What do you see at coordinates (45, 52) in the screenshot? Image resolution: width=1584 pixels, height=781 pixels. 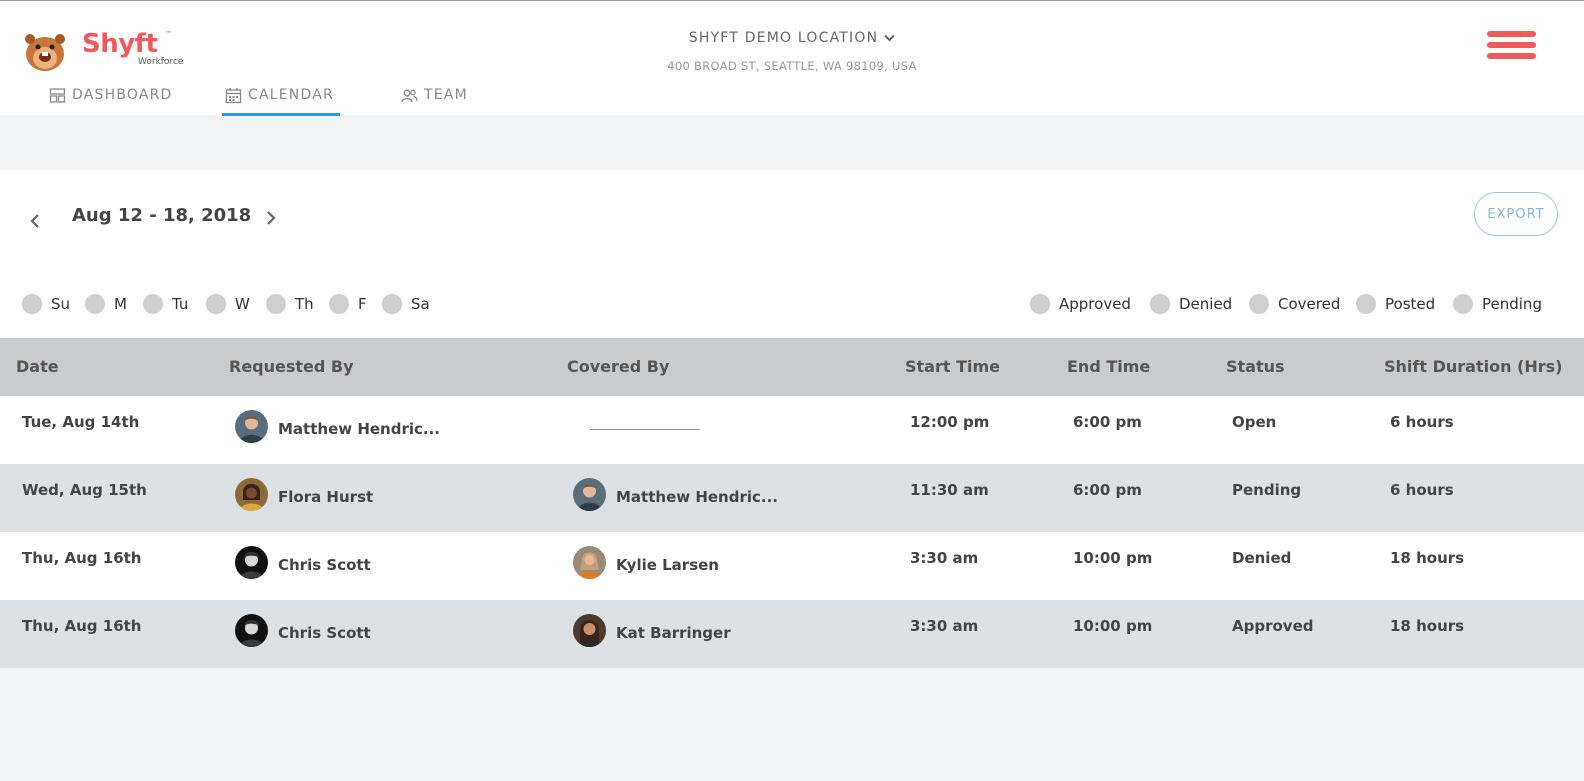 I see `beaver-mascot-icon` at bounding box center [45, 52].